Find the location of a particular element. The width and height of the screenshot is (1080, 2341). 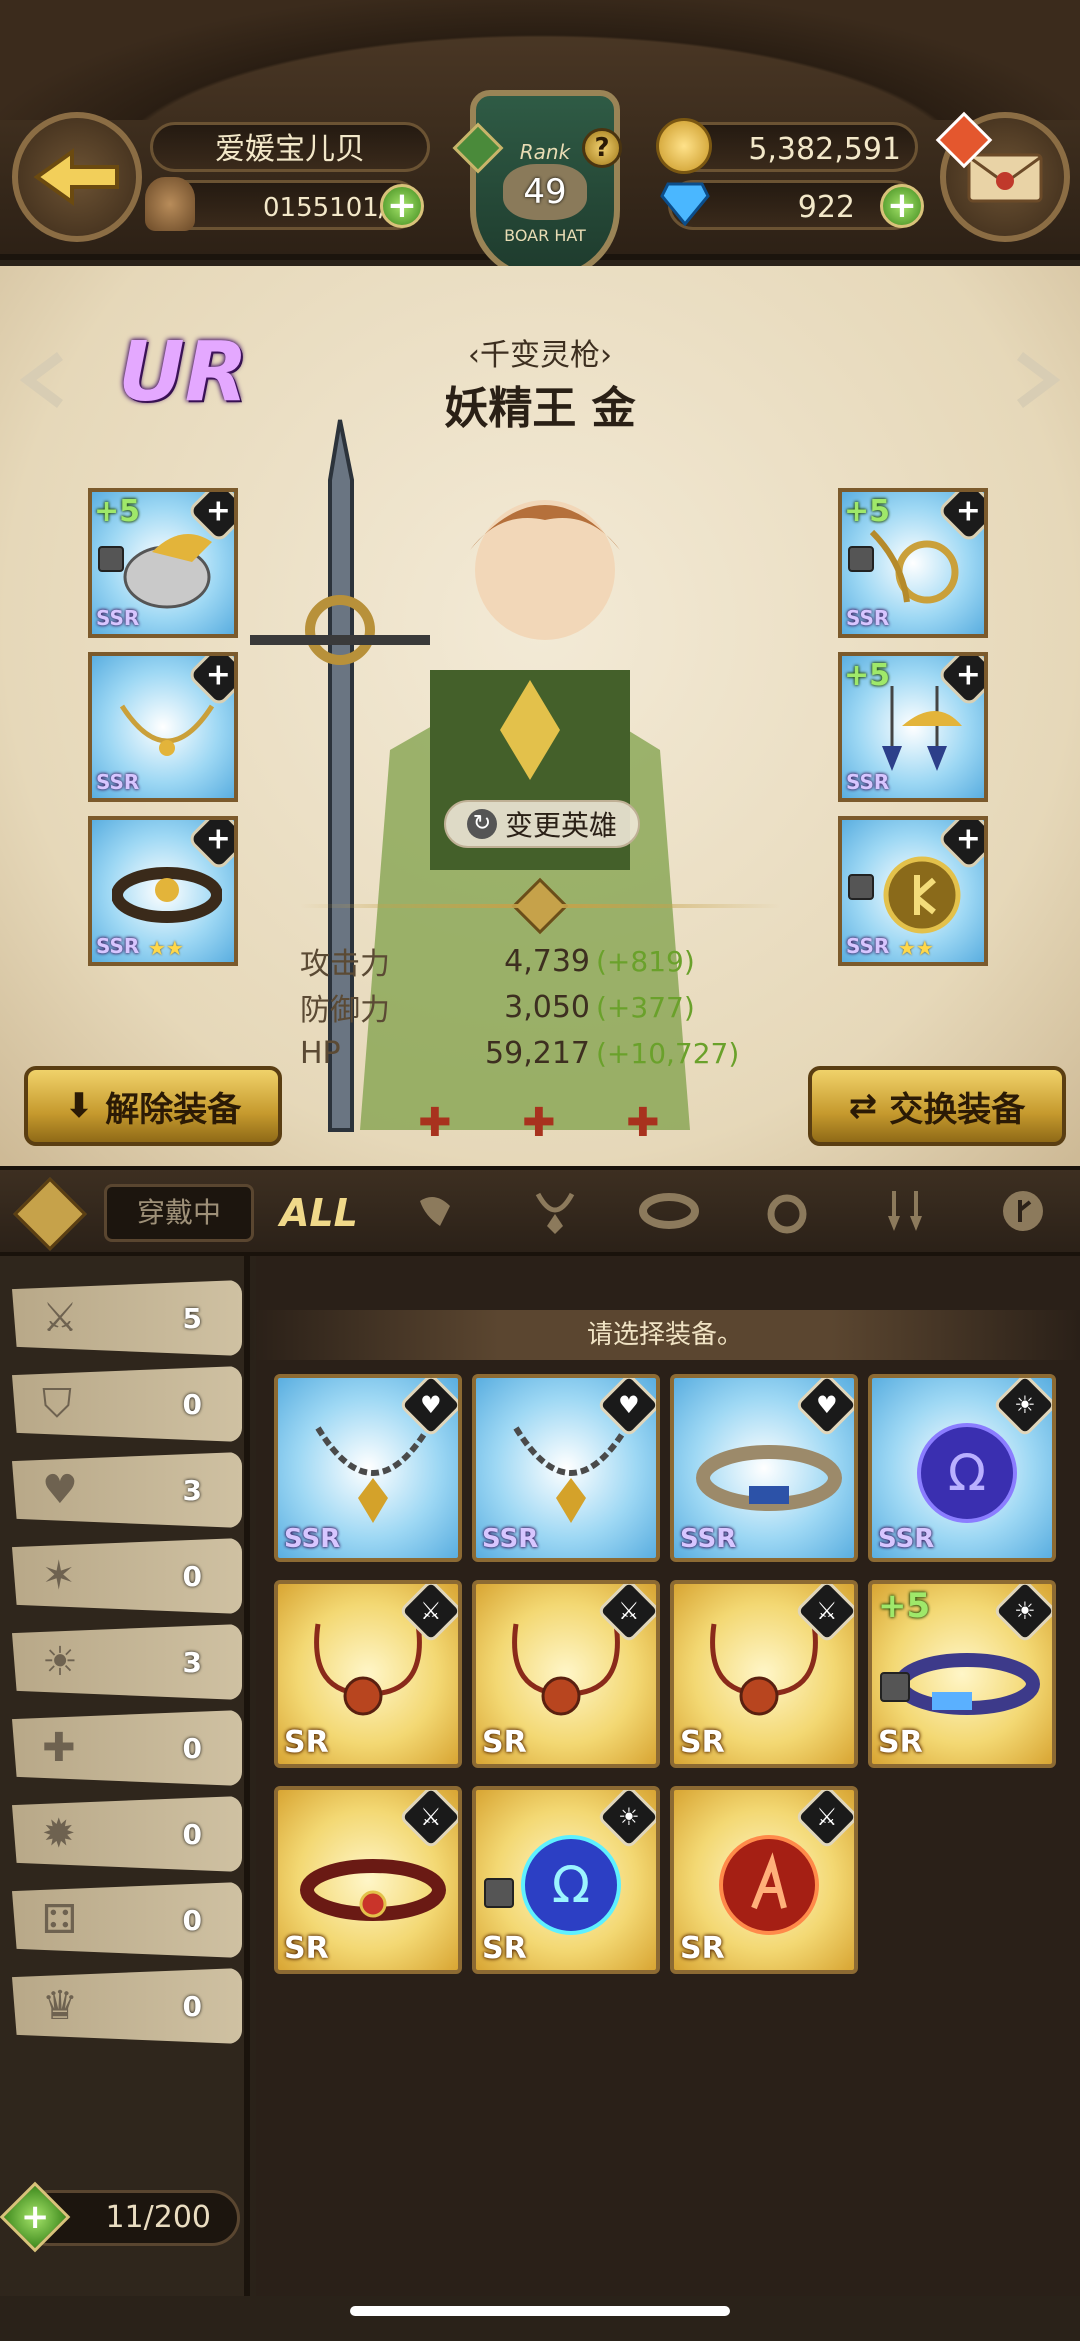

change-hero-button: ↻ 变更英雄 is located at coordinates (542, 824).